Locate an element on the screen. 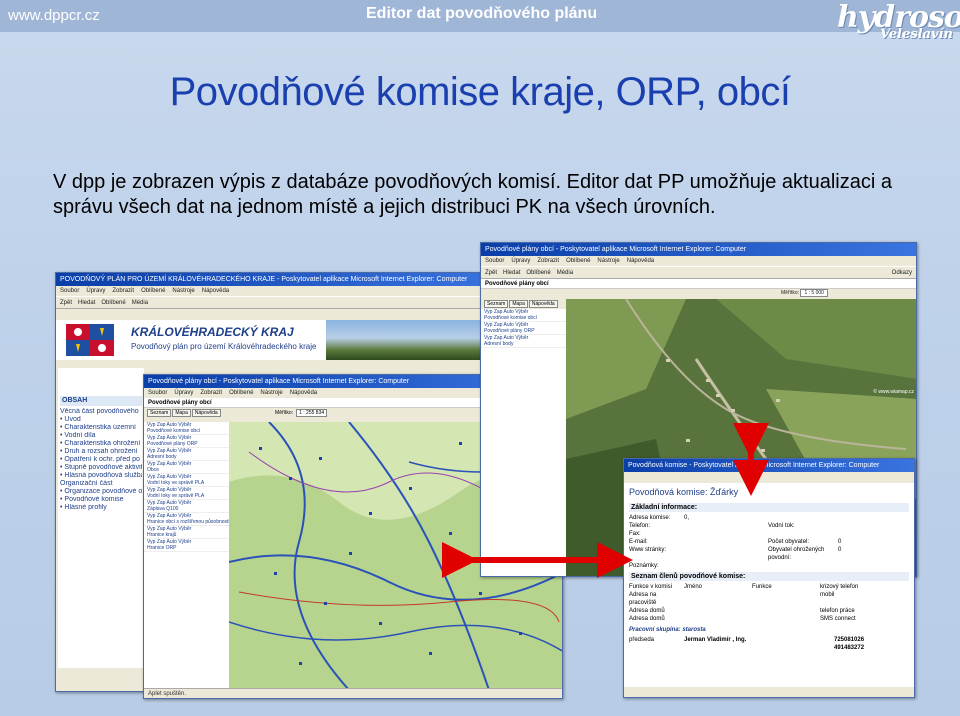 Image resolution: width=960 pixels, height=716 pixels. sidebar-nav-item: • Charakteristika ohrožení is located at coordinates (101, 444).